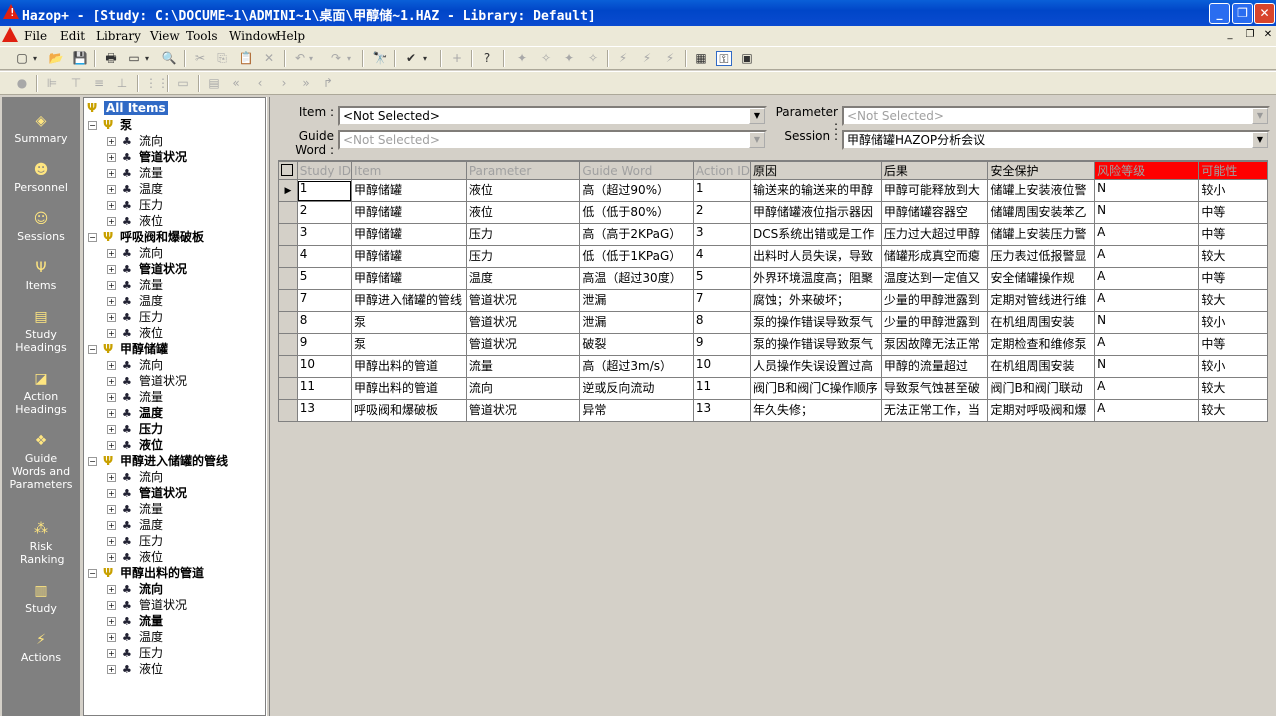  I want to click on cell-parameter: 温度, so click(523, 278).